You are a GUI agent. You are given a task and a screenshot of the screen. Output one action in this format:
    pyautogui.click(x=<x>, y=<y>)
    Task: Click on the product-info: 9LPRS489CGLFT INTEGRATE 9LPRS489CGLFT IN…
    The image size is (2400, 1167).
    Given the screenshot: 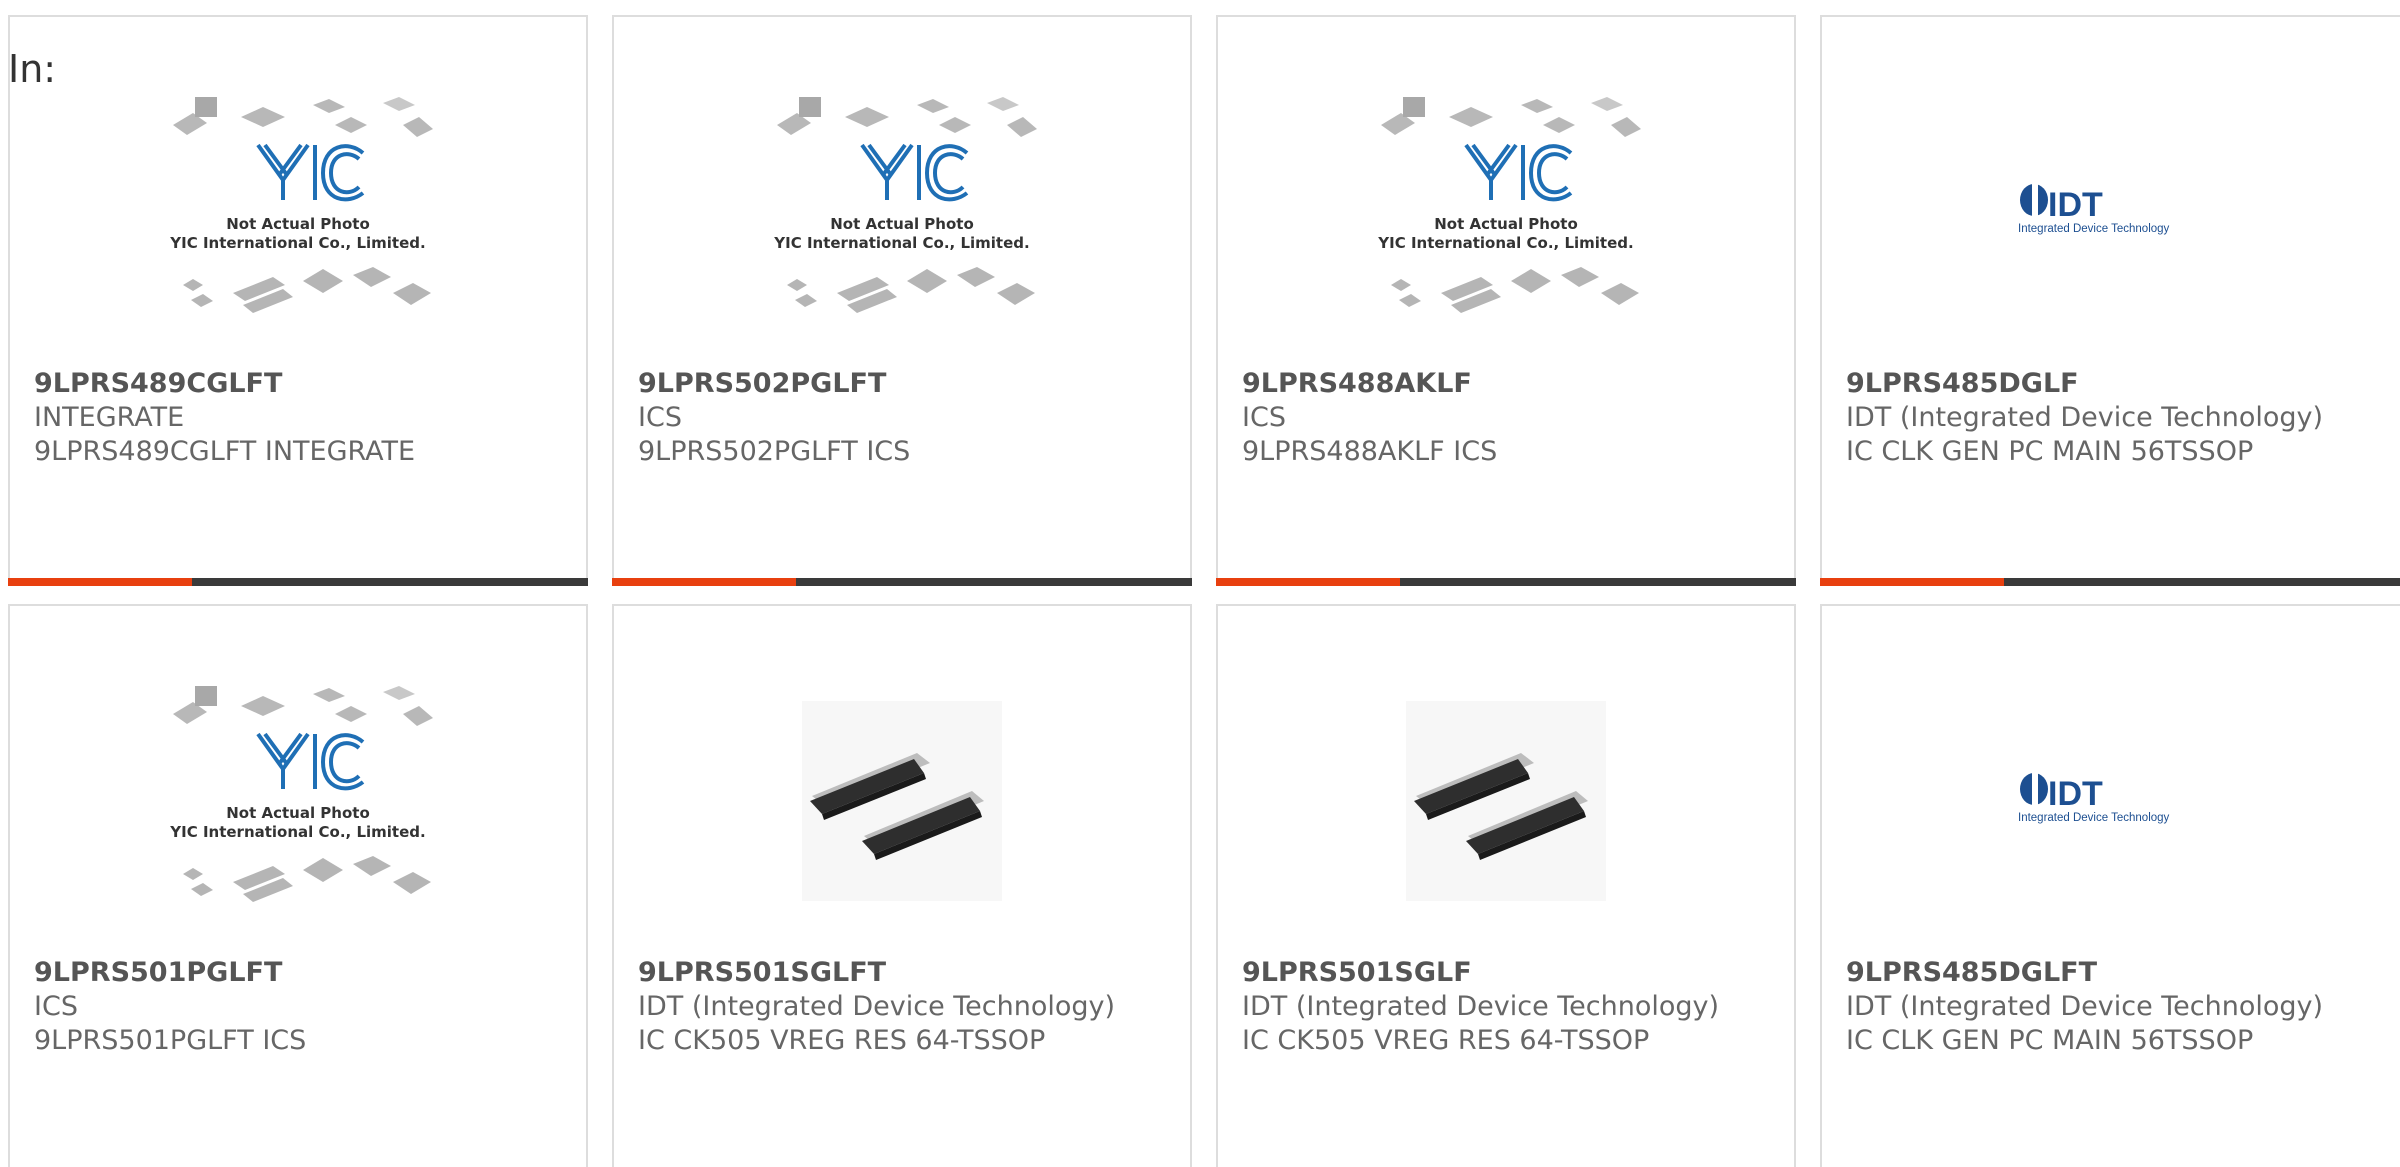 What is the action you would take?
    pyautogui.click(x=298, y=418)
    